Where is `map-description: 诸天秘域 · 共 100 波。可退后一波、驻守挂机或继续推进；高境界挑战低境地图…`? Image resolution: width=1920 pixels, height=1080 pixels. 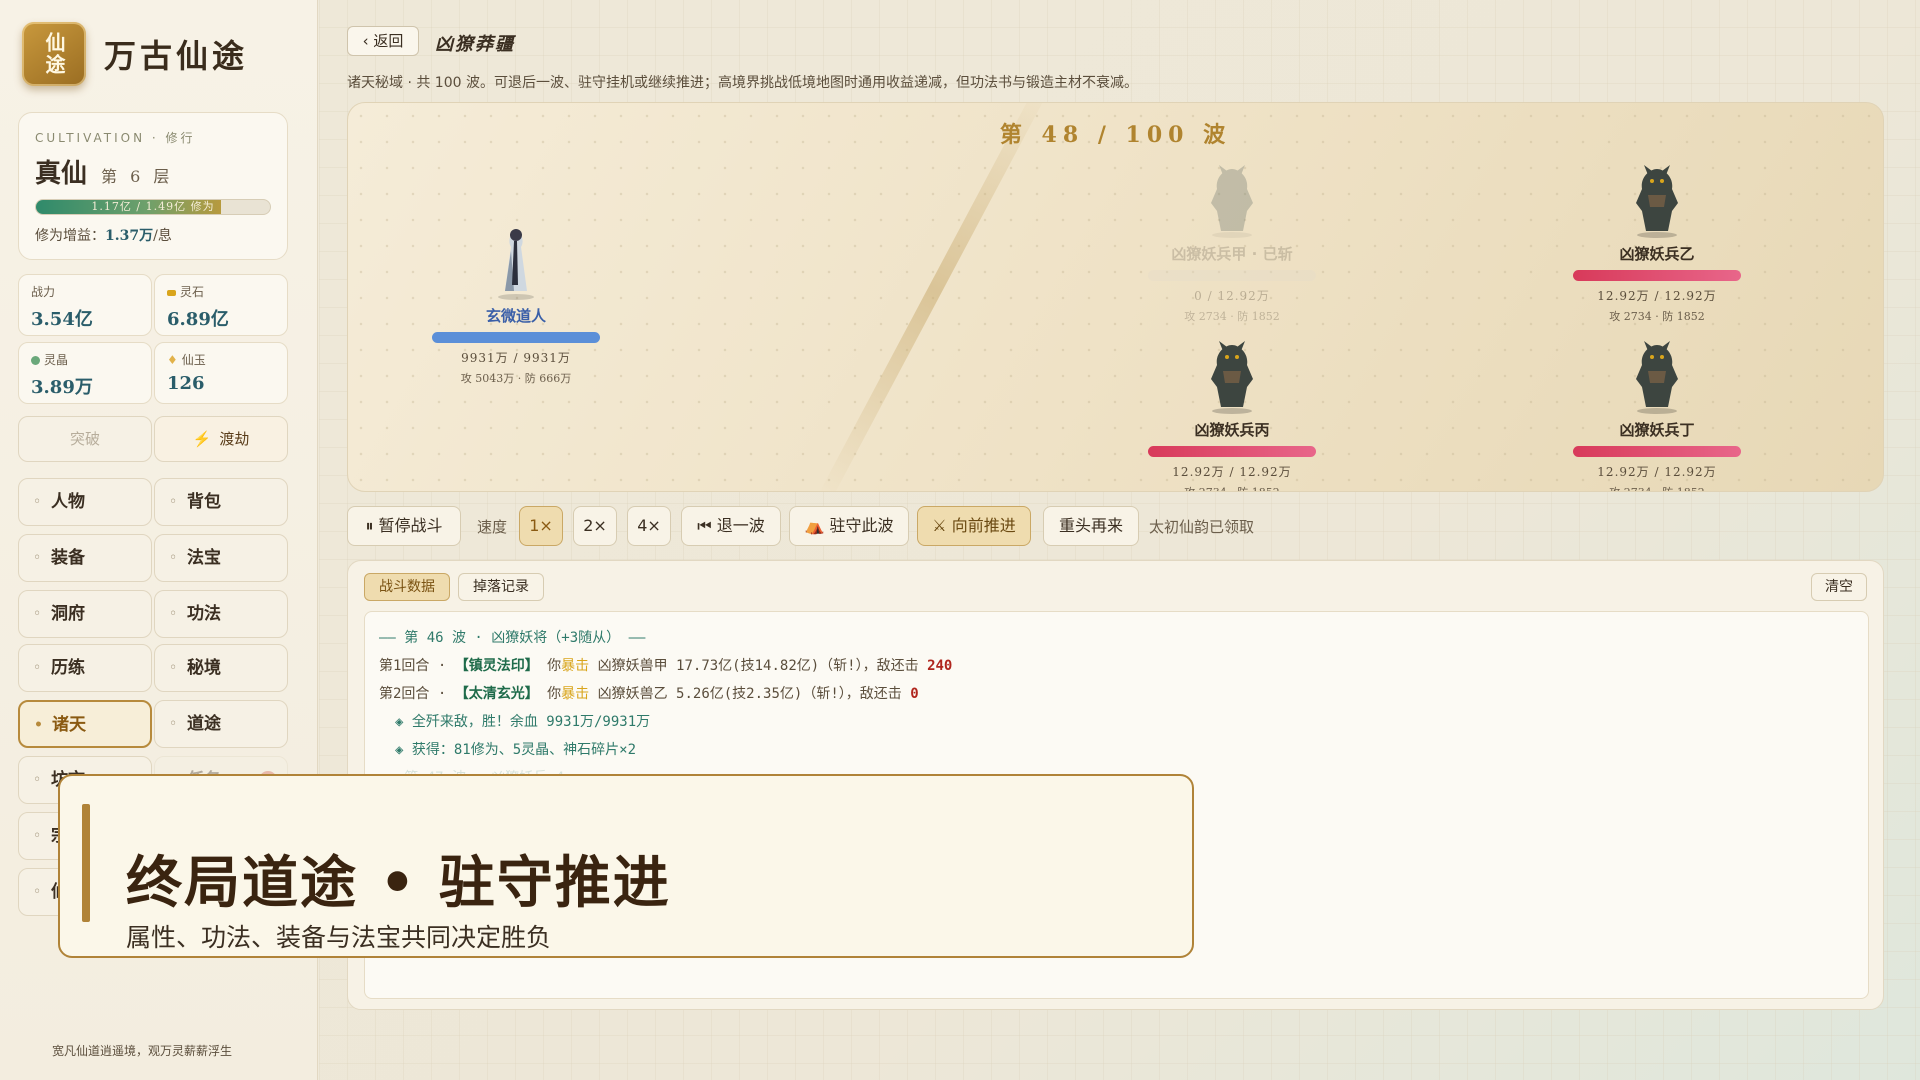 map-description: 诸天秘域 · 共 100 波。可退后一波、驻守挂机或继续推进；高境界挑战低境地图… is located at coordinates (742, 83).